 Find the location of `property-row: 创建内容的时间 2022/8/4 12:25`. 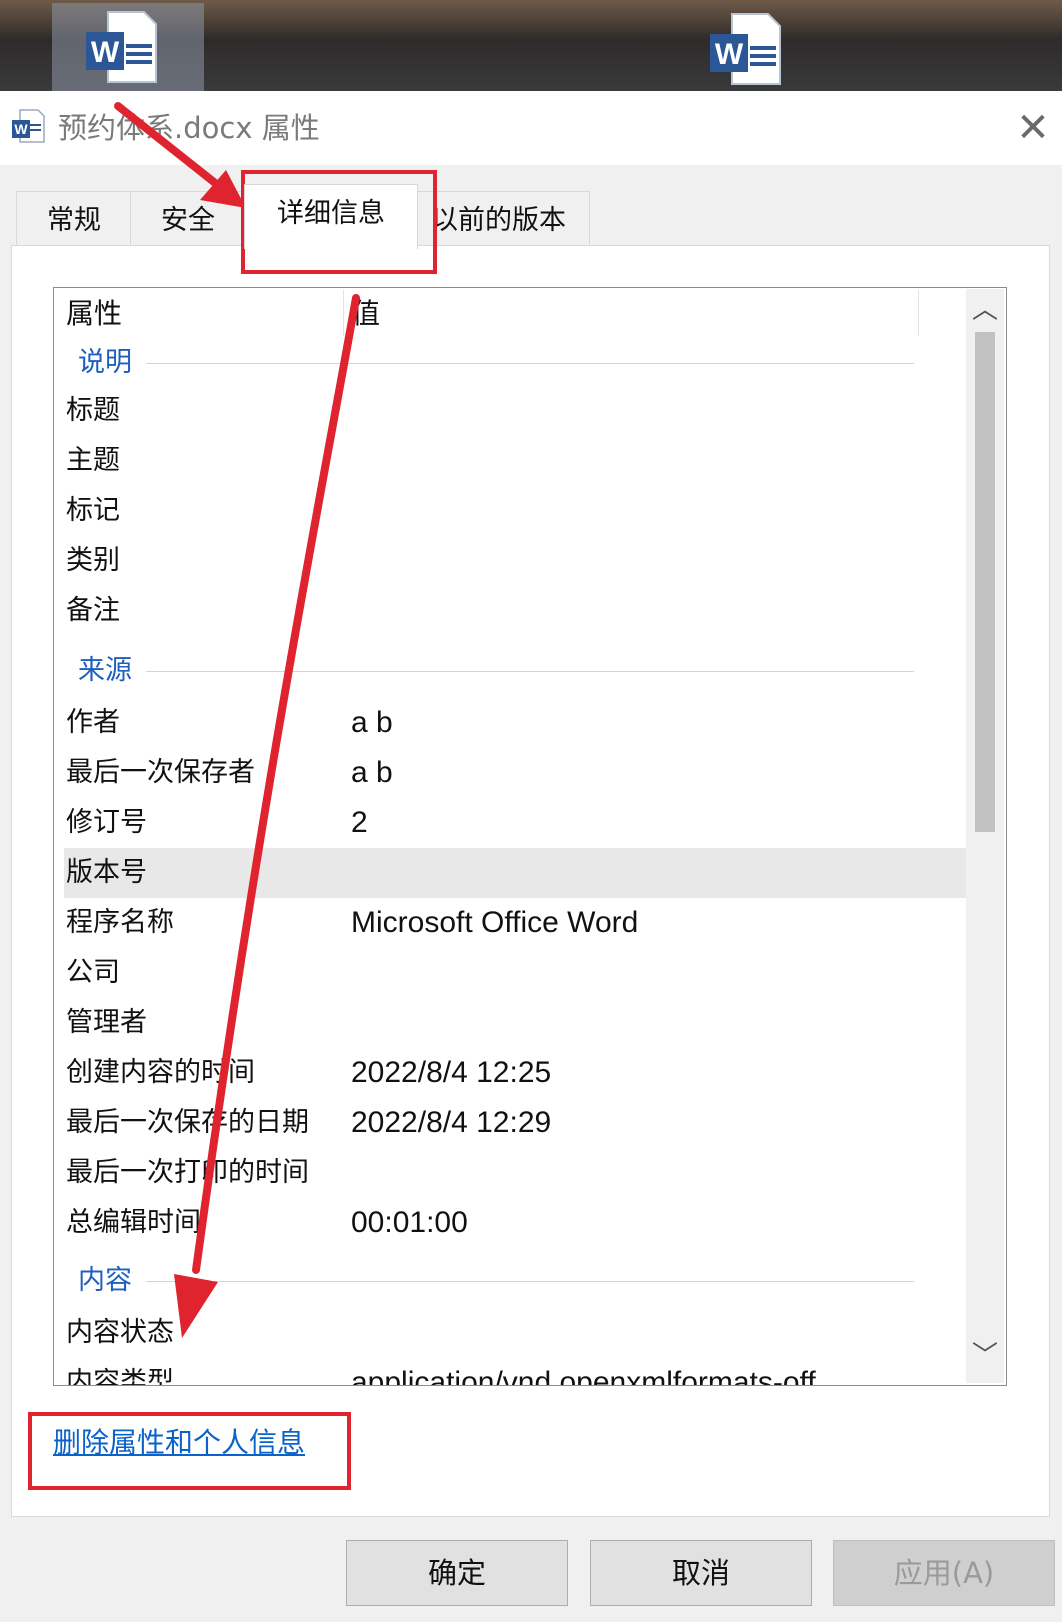

property-row: 创建内容的时间 2022/8/4 12:25 is located at coordinates (518, 1073).